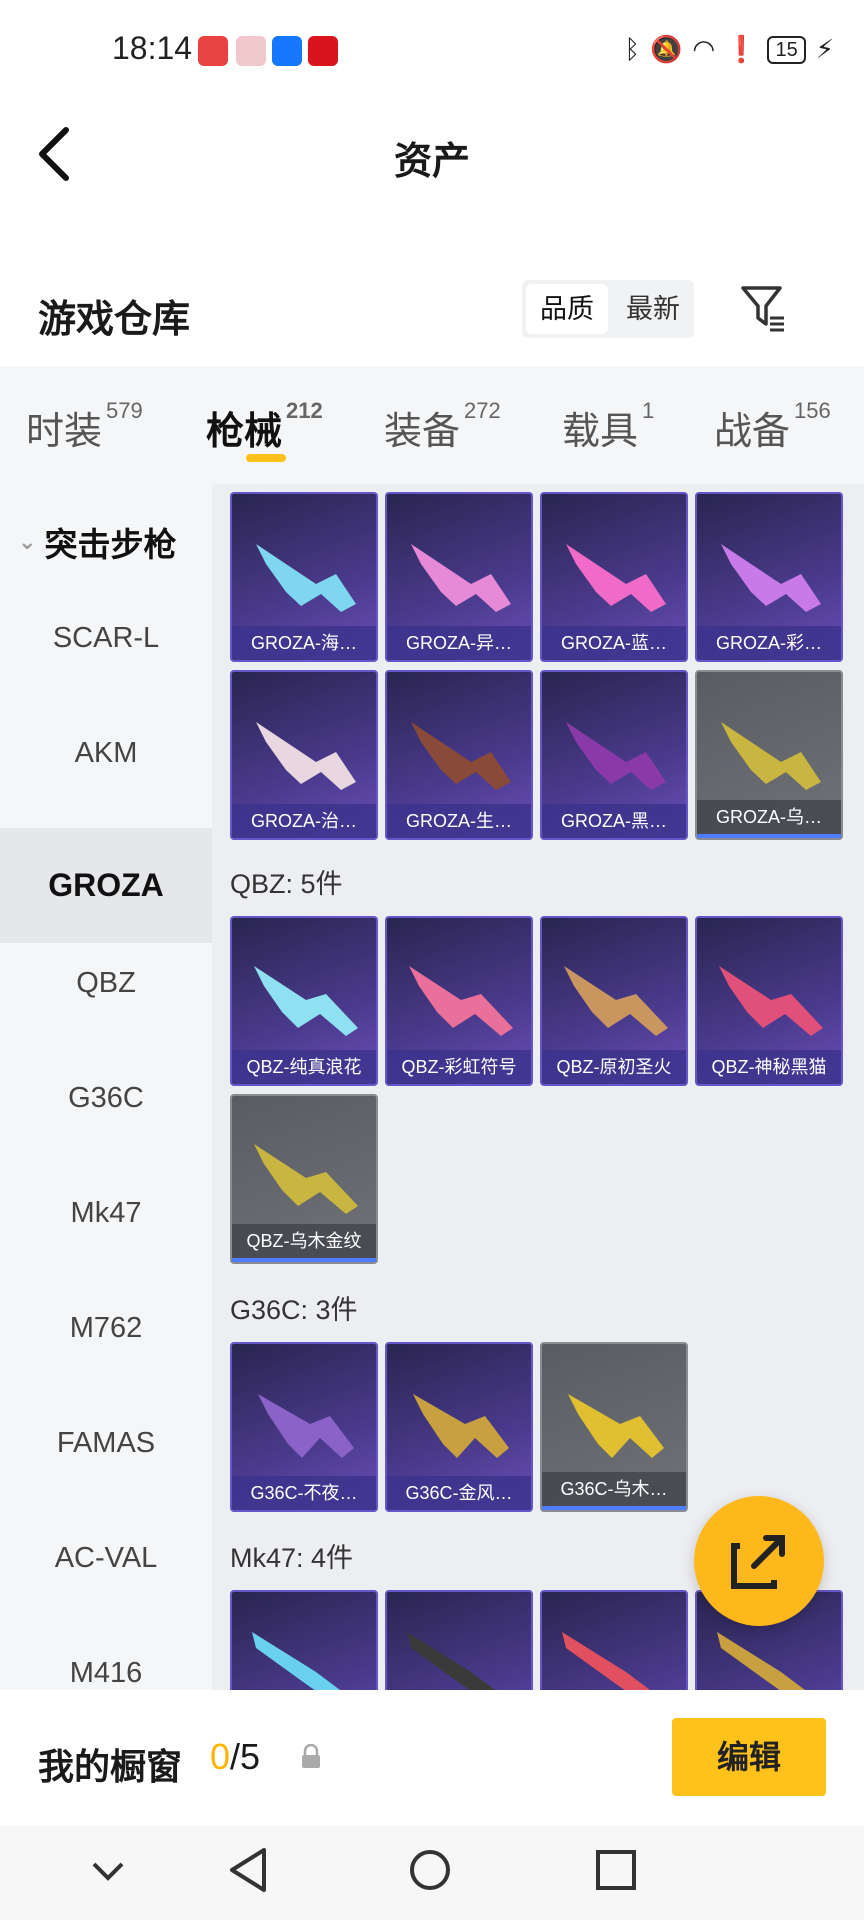 This screenshot has height=1920, width=864. Describe the element at coordinates (27, 541) in the screenshot. I see `chevron-down-icon: ⌄` at that location.